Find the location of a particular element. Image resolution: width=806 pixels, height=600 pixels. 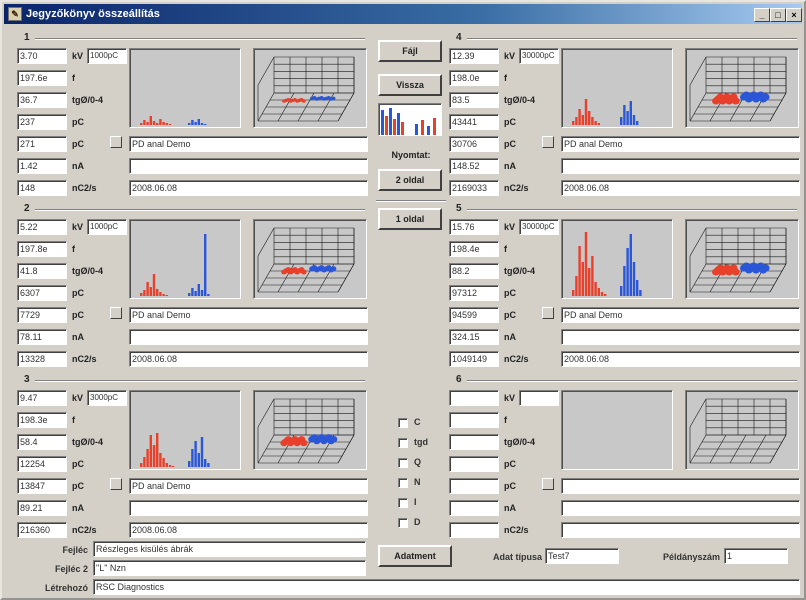

data-type-input: Test7 is located at coordinates (582, 556).